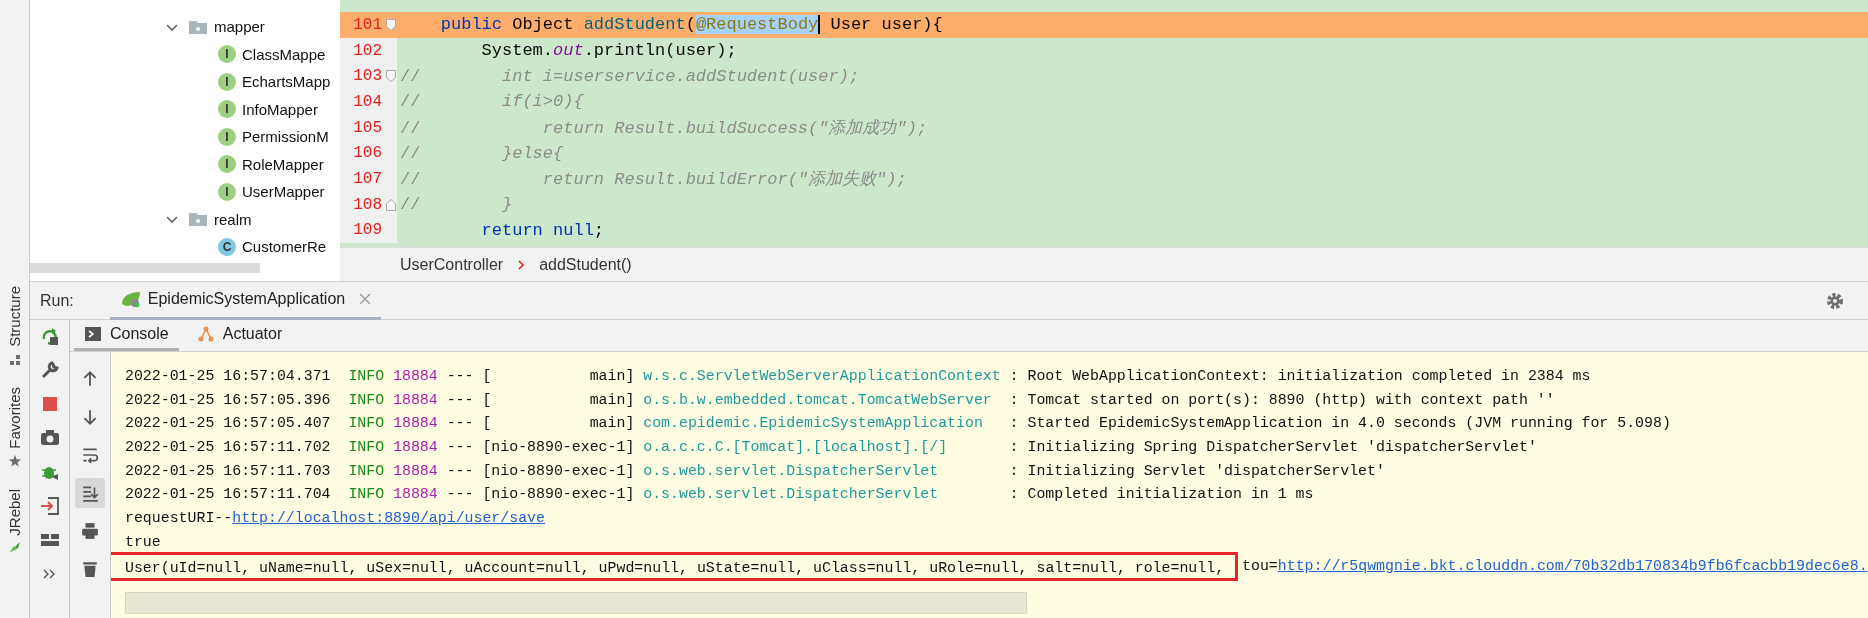 The image size is (1868, 618). I want to click on settings-icon, so click(1835, 300).